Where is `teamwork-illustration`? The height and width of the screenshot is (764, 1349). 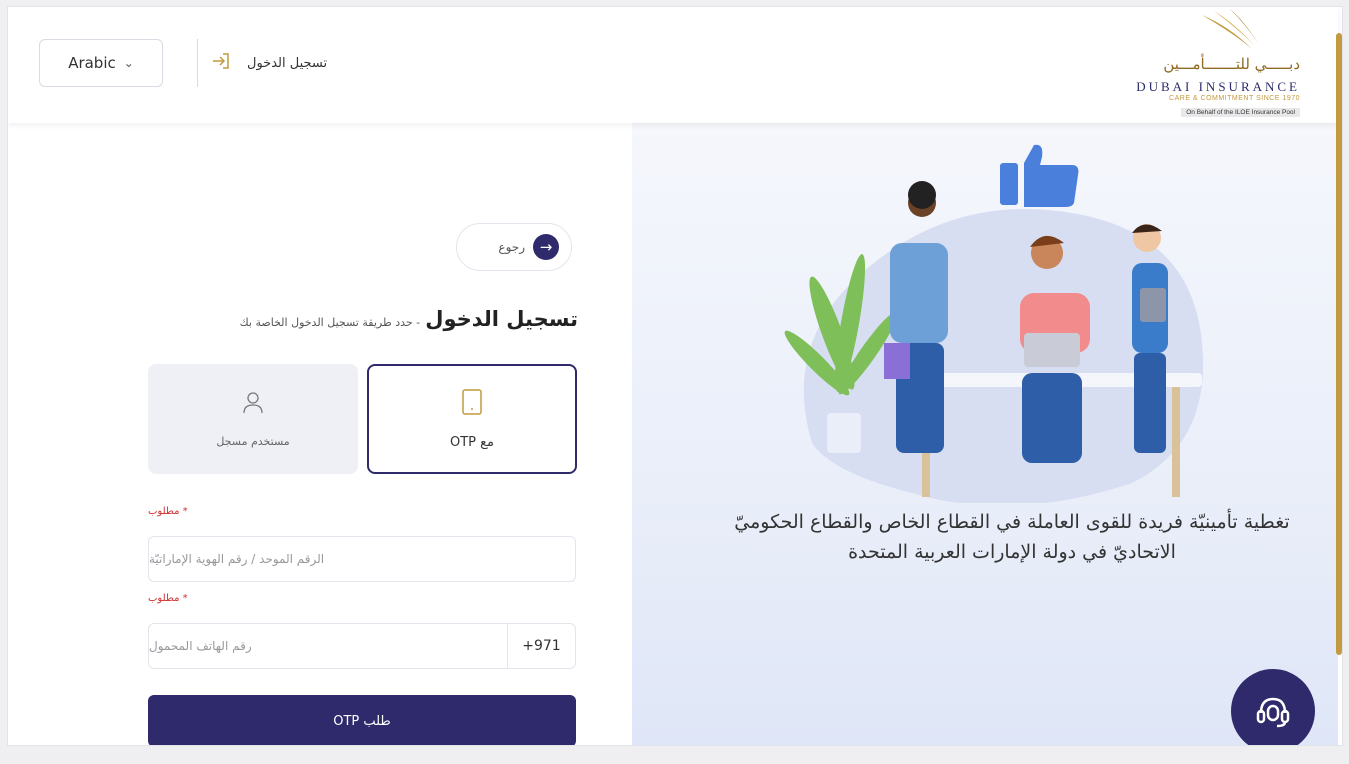
teamwork-illustration is located at coordinates (994, 323).